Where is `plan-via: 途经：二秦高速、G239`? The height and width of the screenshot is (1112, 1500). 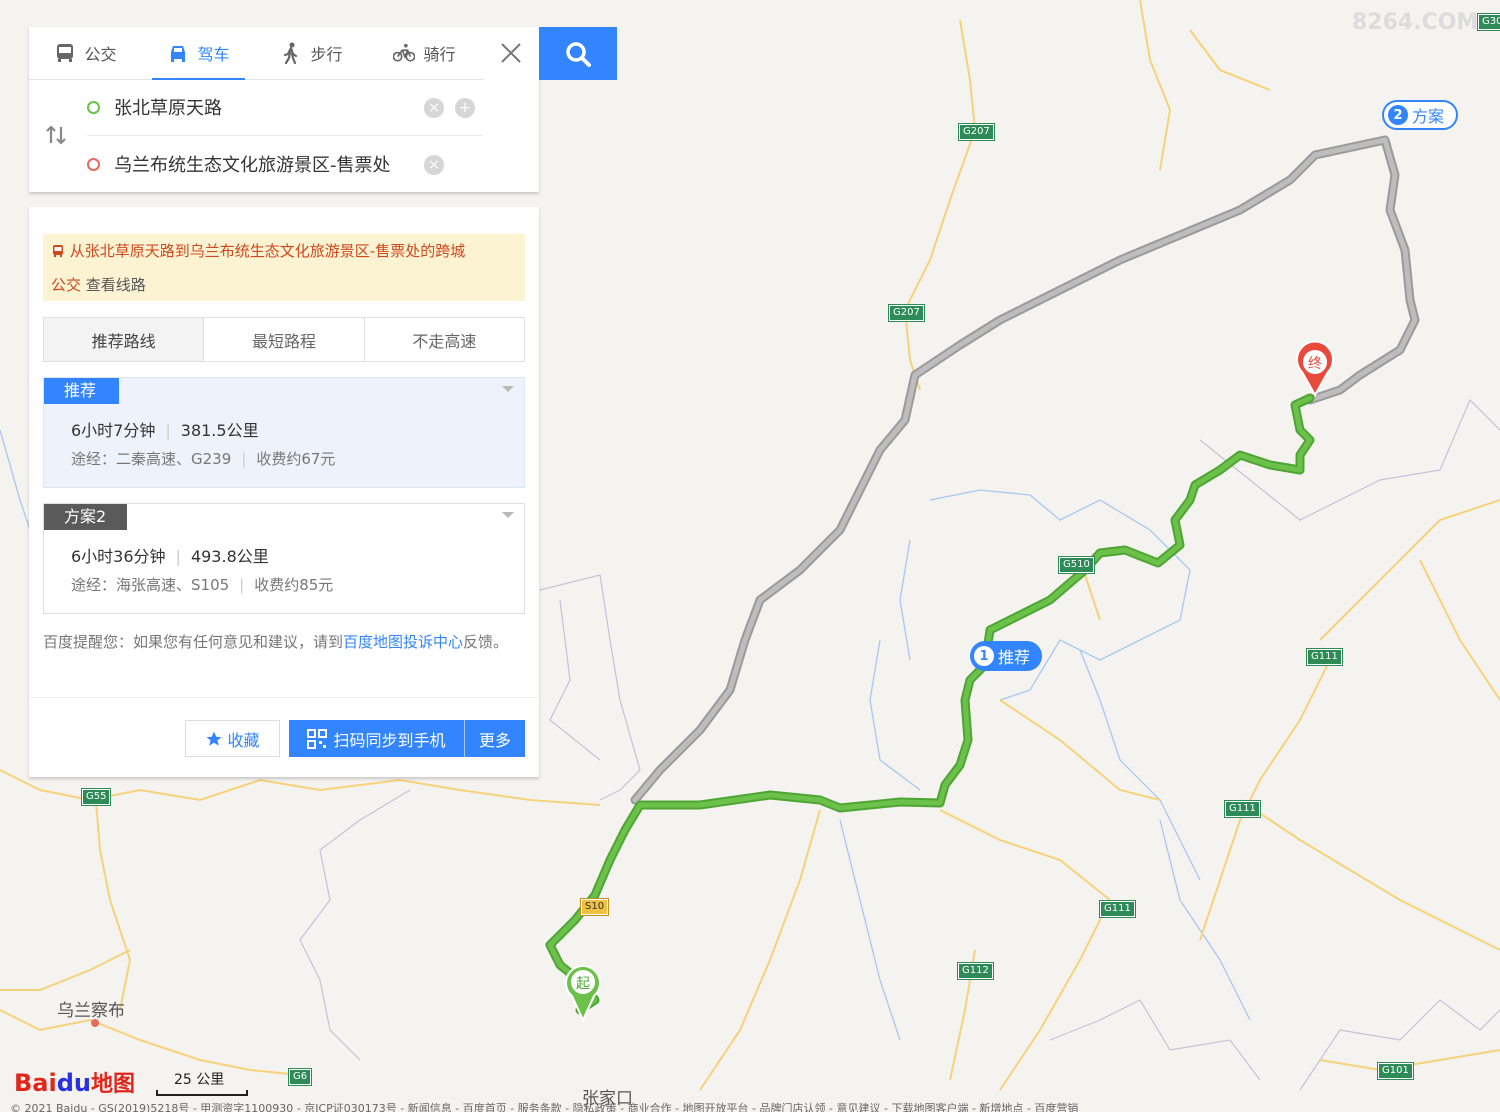
plan-via: 途经：二秦高速、G239 is located at coordinates (151, 459).